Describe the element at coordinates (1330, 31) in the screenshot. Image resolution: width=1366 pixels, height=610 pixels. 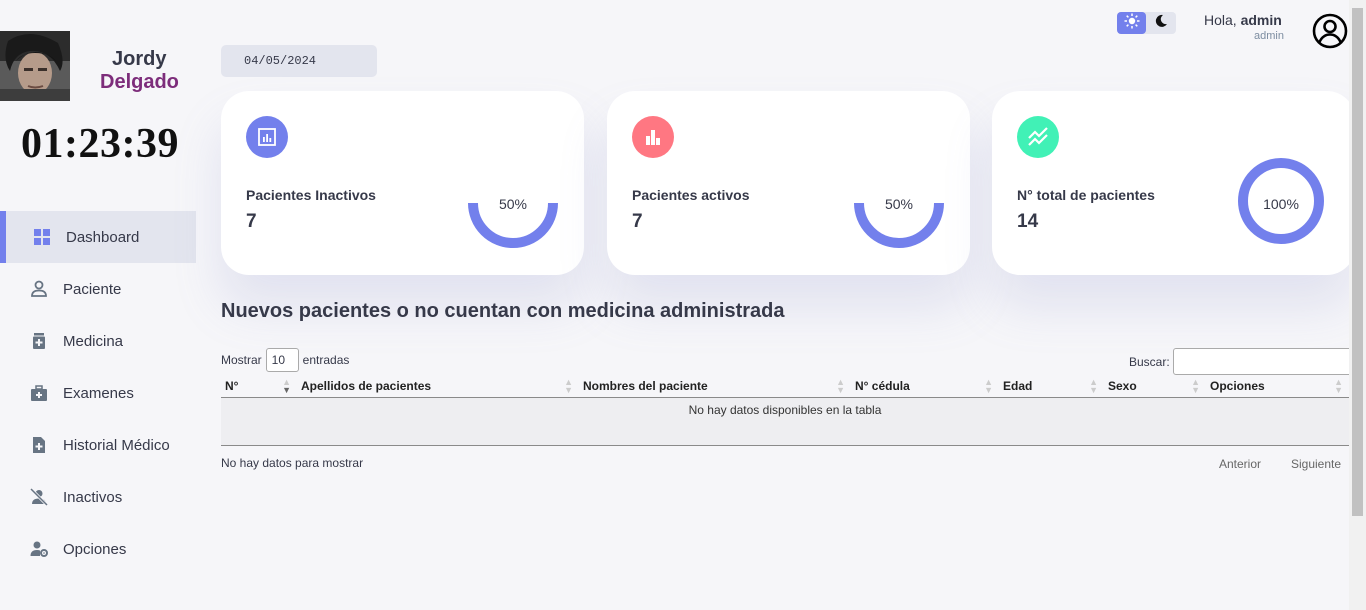
I see `account-circle-icon` at that location.